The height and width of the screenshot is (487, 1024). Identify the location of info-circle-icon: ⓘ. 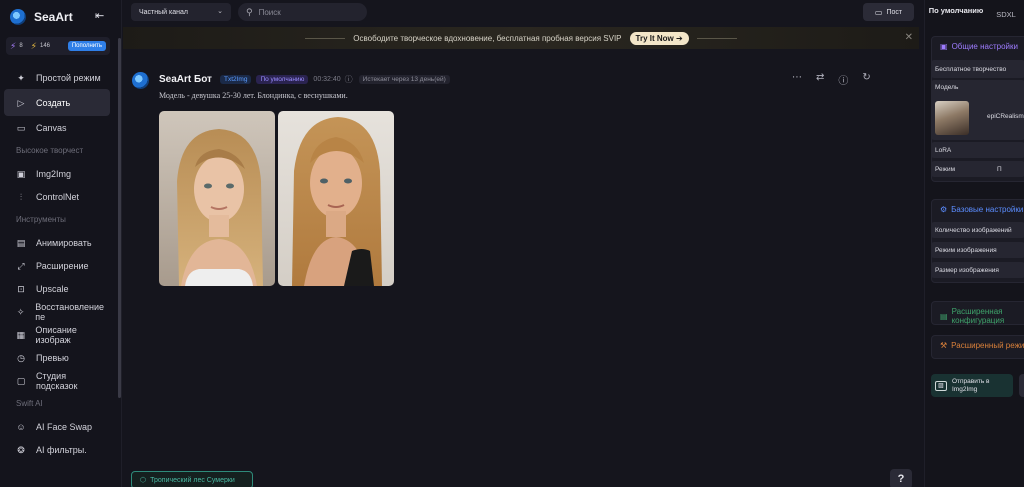
(843, 79).